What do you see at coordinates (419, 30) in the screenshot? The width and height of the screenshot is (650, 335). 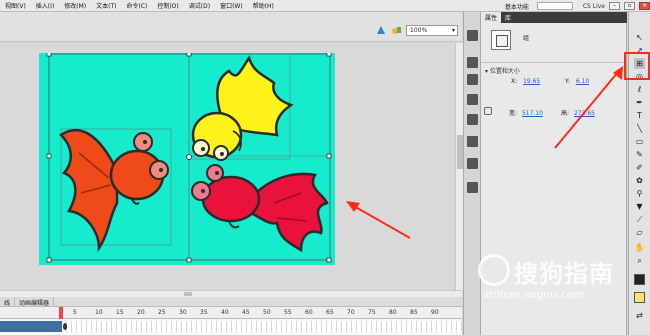 I see `zoom-value: 100%` at bounding box center [419, 30].